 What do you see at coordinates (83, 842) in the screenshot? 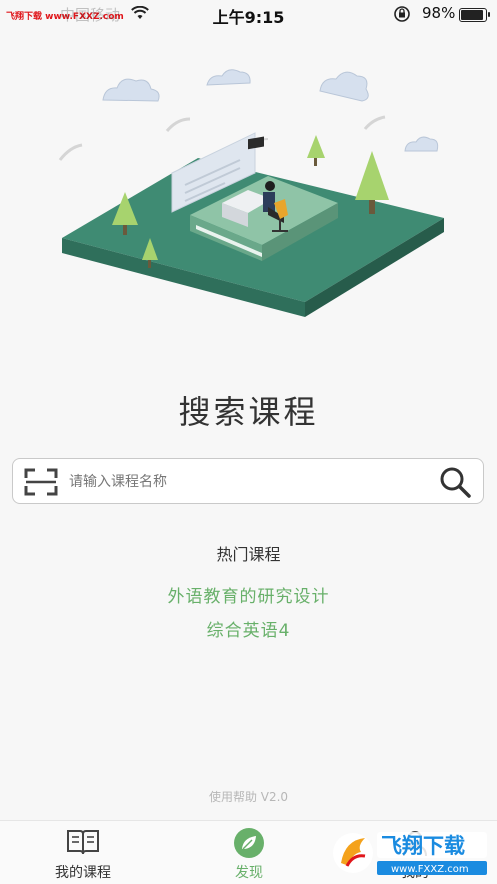
I see `book-icon` at bounding box center [83, 842].